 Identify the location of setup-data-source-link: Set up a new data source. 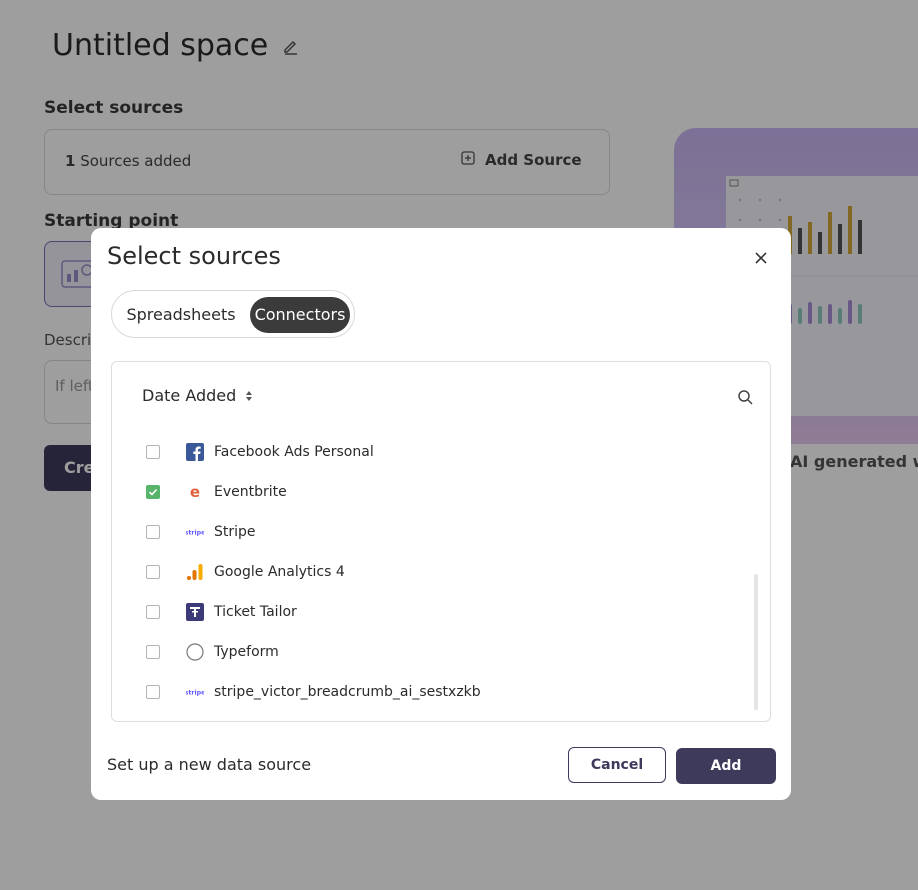
(209, 764).